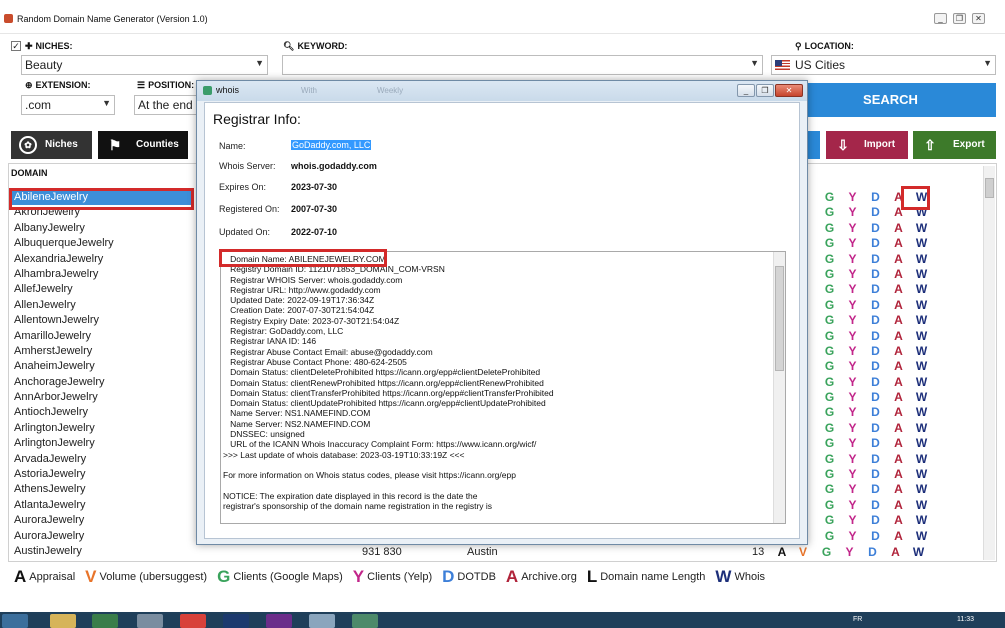  What do you see at coordinates (940, 18) in the screenshot?
I see `minimize-button: _` at bounding box center [940, 18].